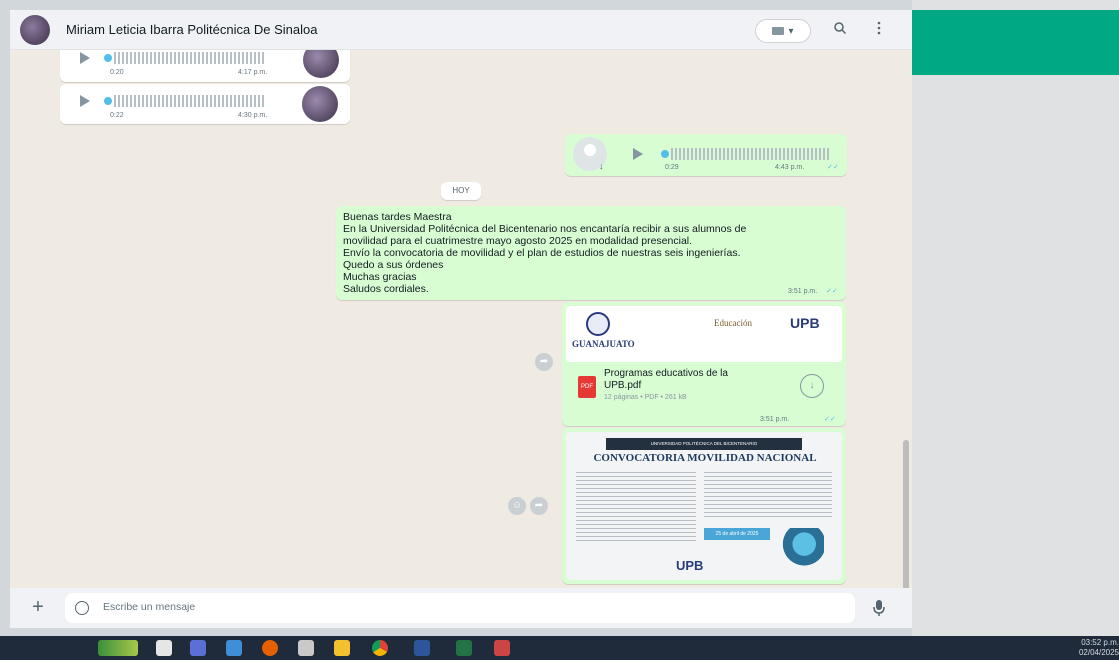  Describe the element at coordinates (117, 115) in the screenshot. I see `audio-duration: 0:22` at that location.